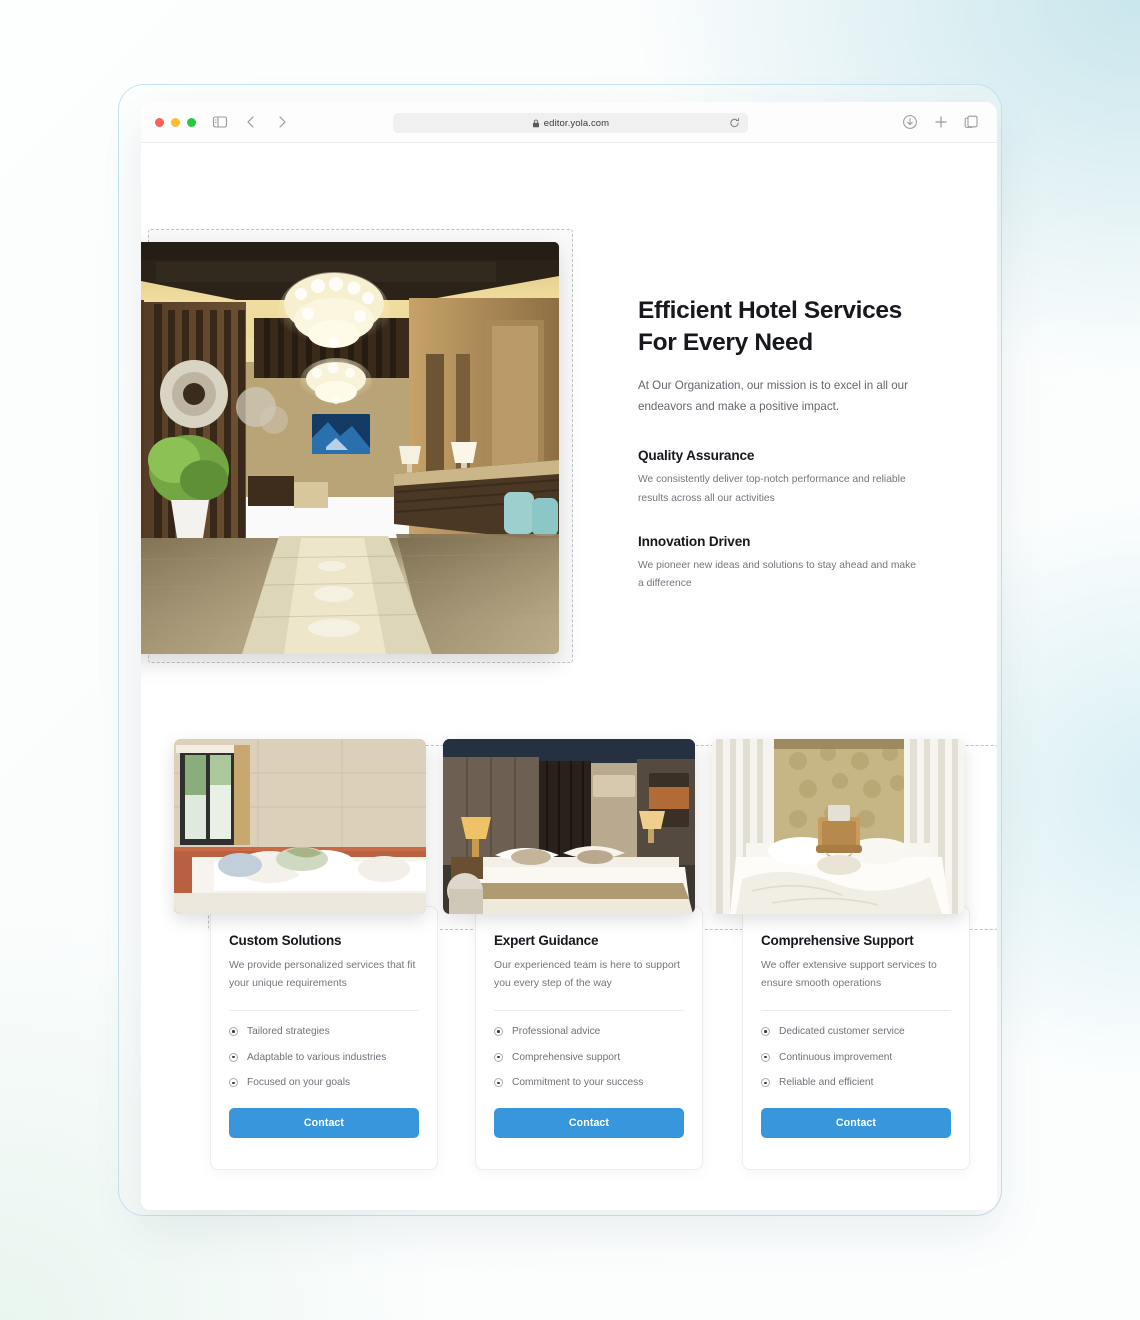  I want to click on list-item: Tailored strategies, so click(324, 1032).